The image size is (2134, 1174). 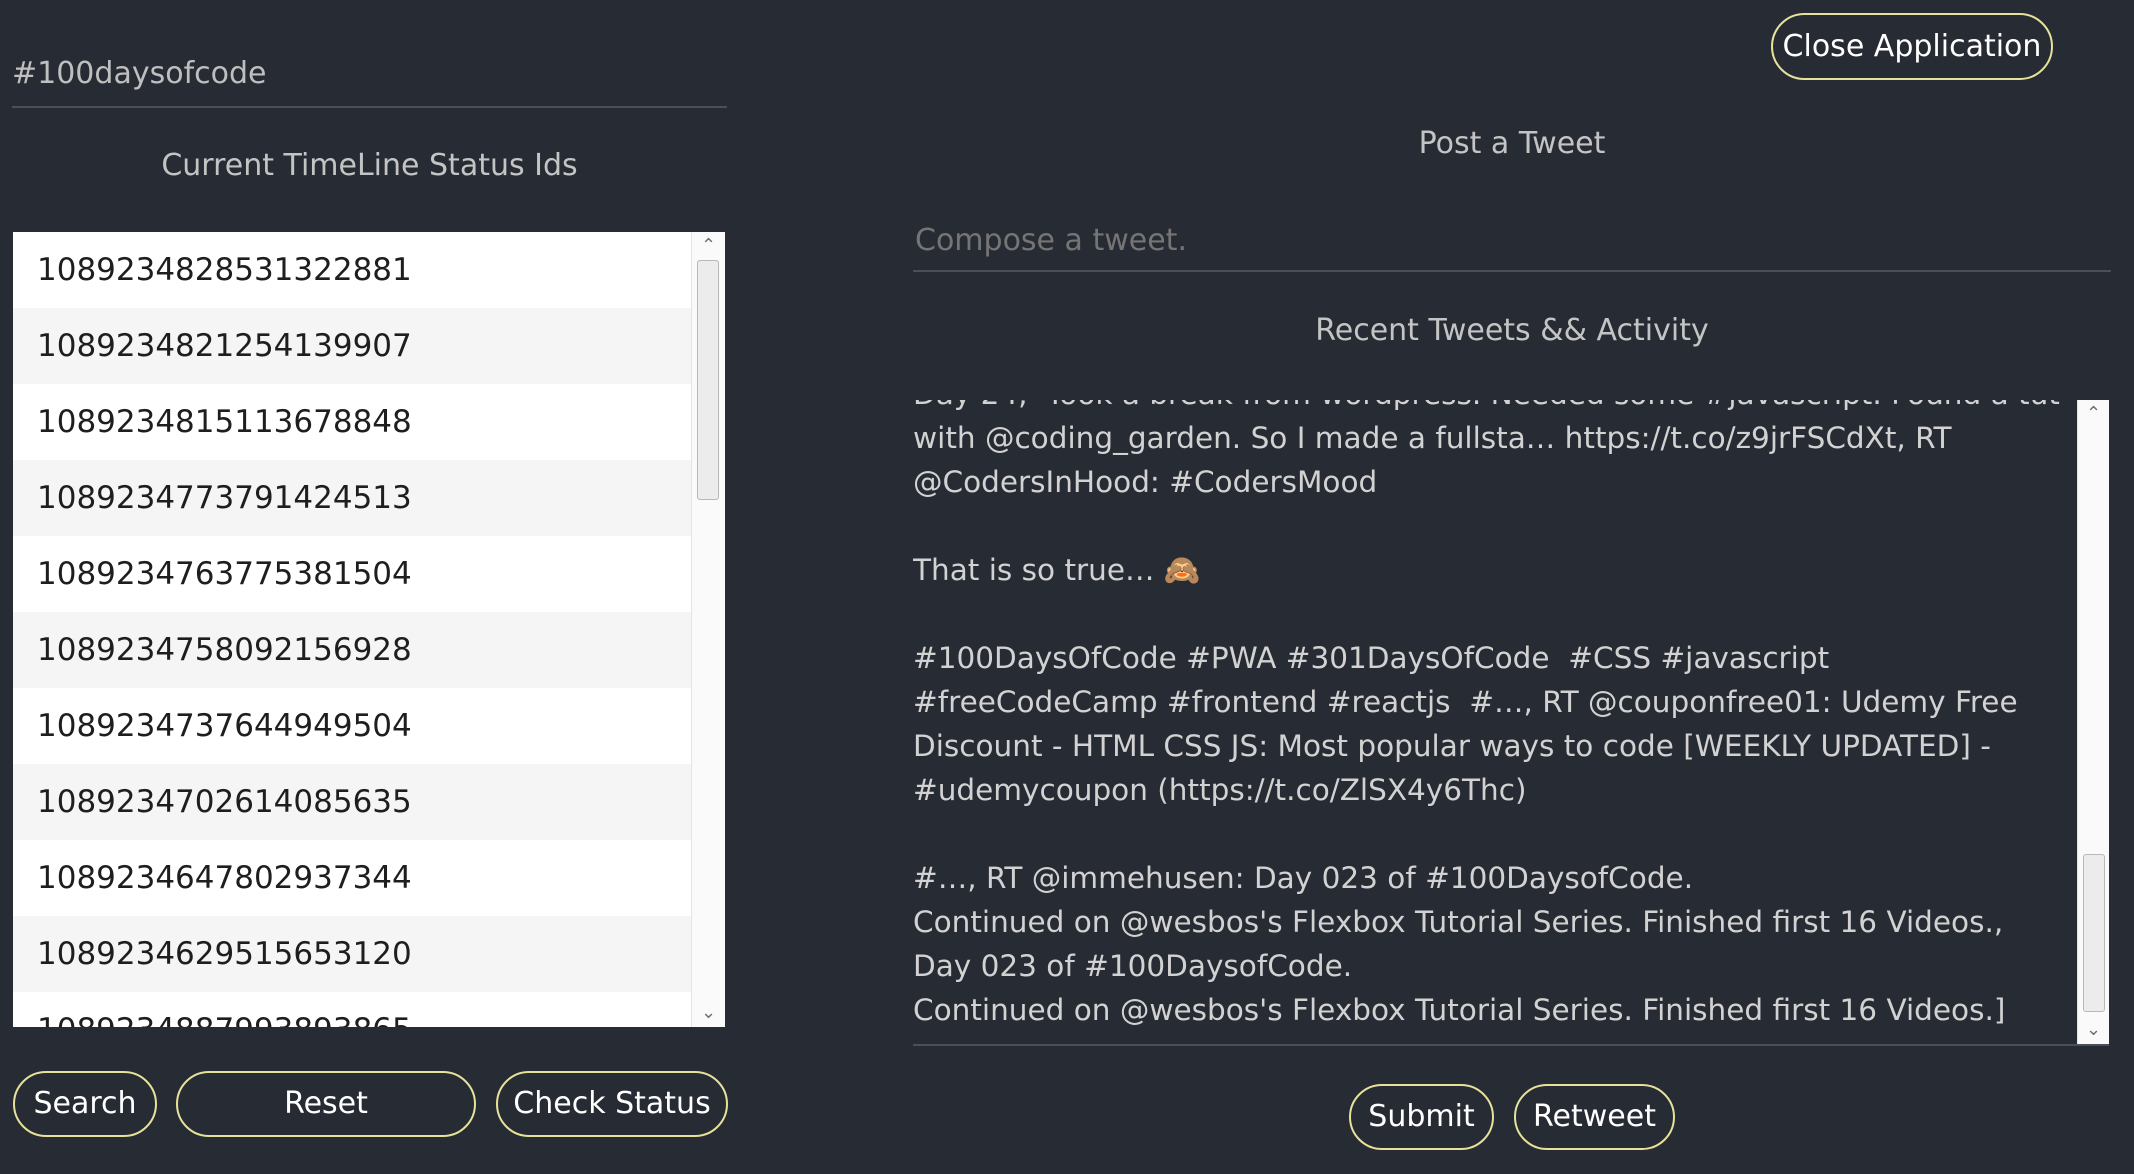 What do you see at coordinates (352, 726) in the screenshot?
I see `status-id-row: 1089234737644949504` at bounding box center [352, 726].